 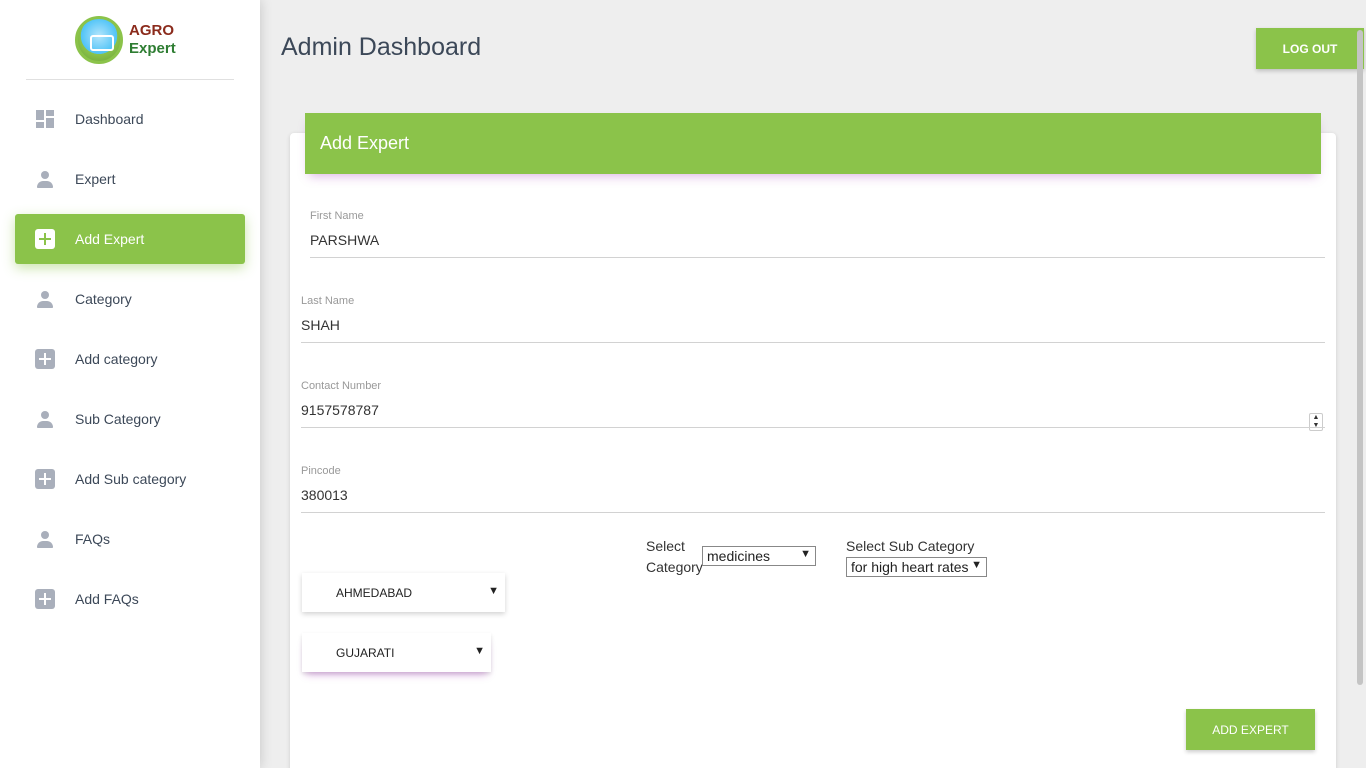 I want to click on city-selected: AHMEDABAD, so click(x=374, y=592).